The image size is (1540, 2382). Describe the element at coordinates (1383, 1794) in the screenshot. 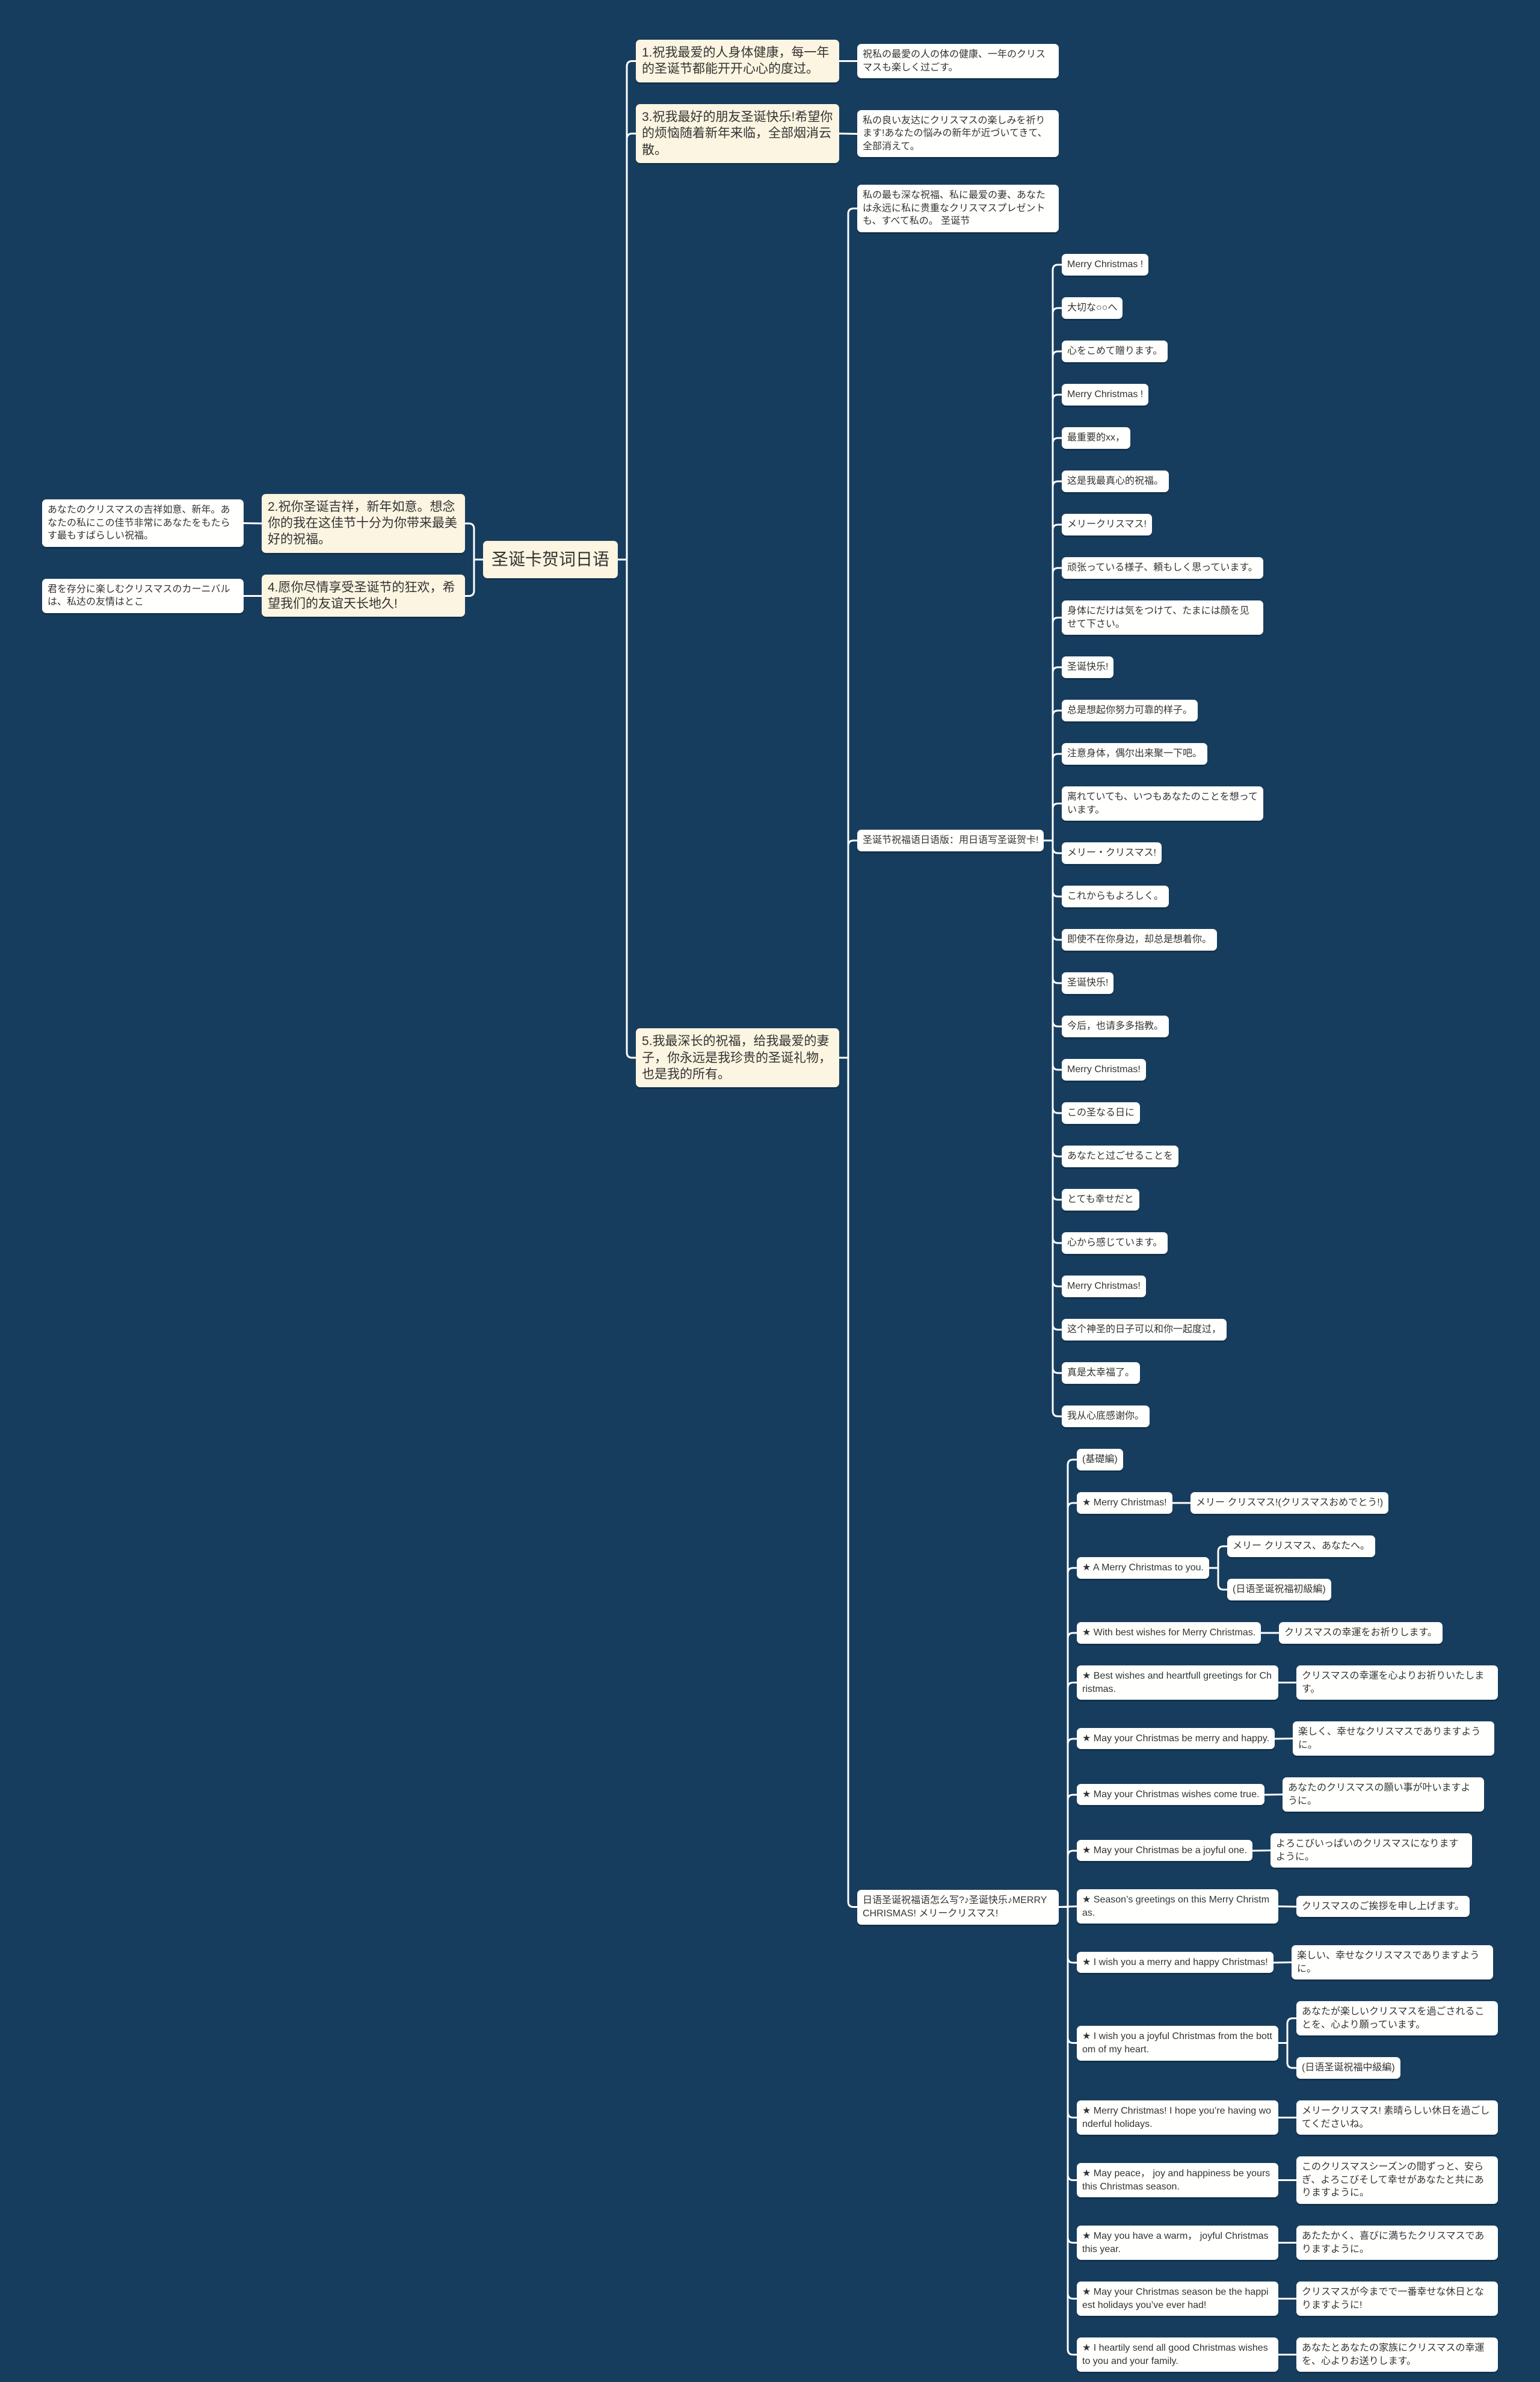

I see `subtopic-node: あなたのクリスマスの願い事が叶いますように。` at that location.